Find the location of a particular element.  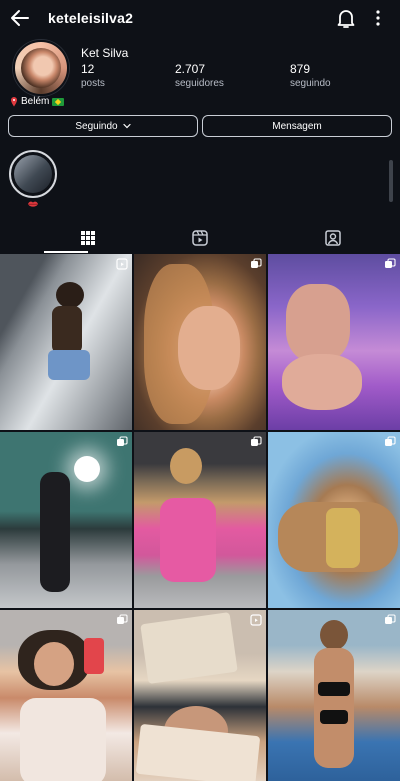

profile-tabs is located at coordinates (200, 239).